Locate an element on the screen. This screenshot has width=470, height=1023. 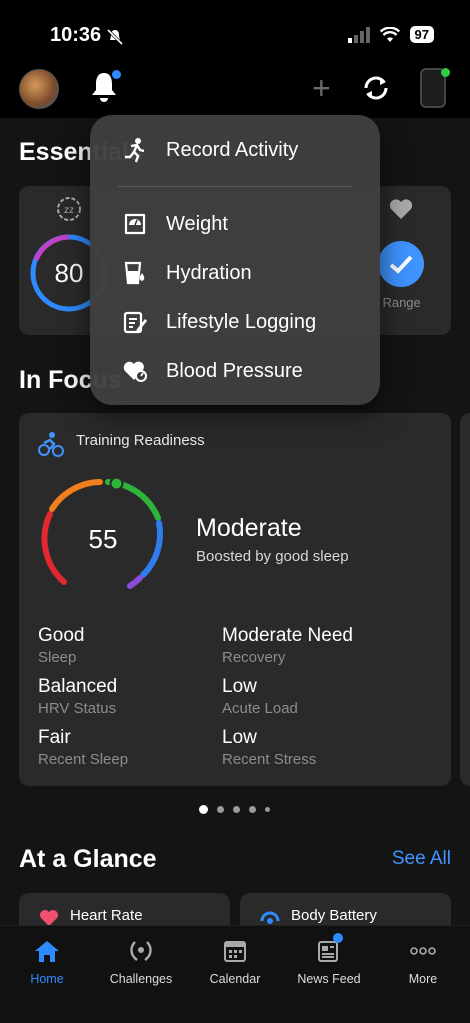
menu-item-record-activity: Record Activity is located at coordinates (210, 150).